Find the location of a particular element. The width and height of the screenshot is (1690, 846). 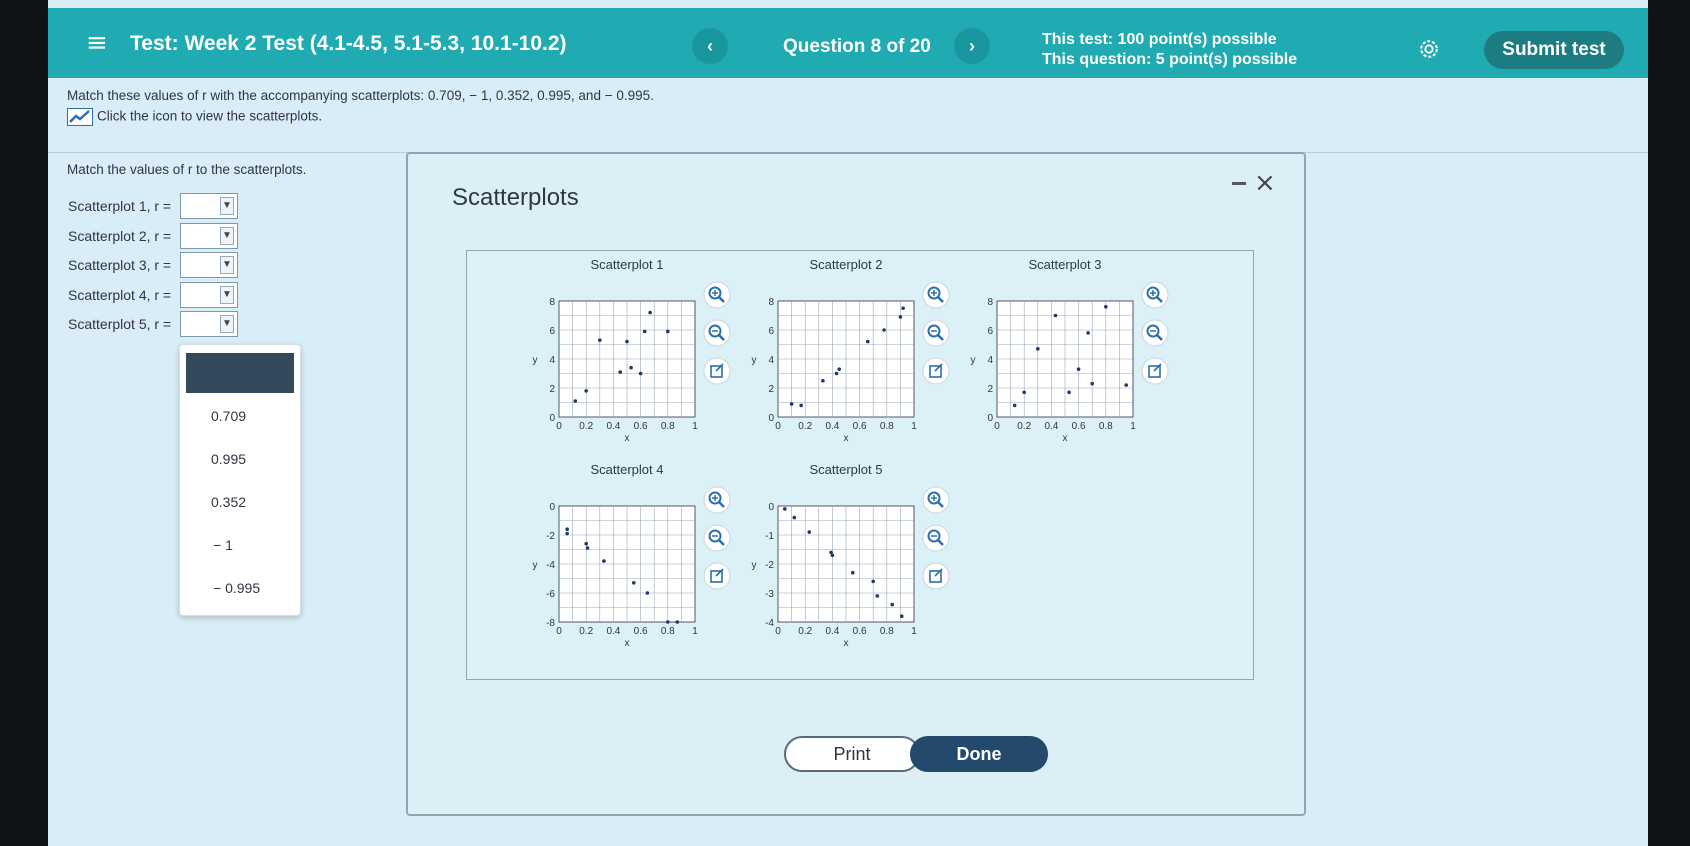

plot-title: Scatterplot 2 is located at coordinates (846, 264).